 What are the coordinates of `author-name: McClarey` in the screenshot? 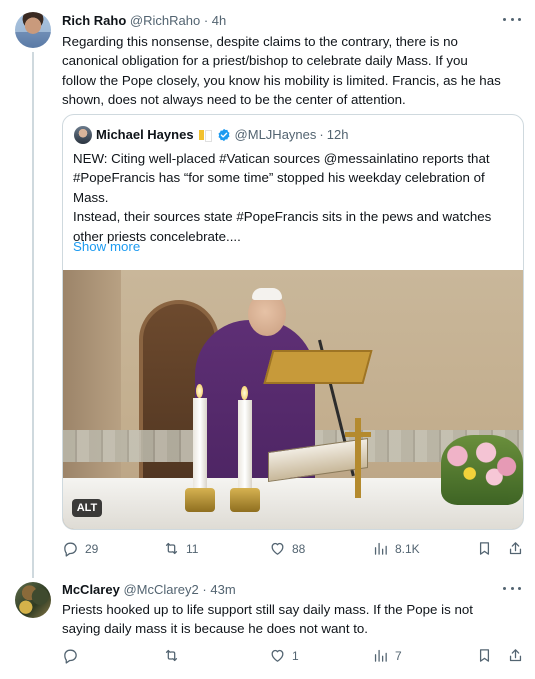 It's located at (91, 589).